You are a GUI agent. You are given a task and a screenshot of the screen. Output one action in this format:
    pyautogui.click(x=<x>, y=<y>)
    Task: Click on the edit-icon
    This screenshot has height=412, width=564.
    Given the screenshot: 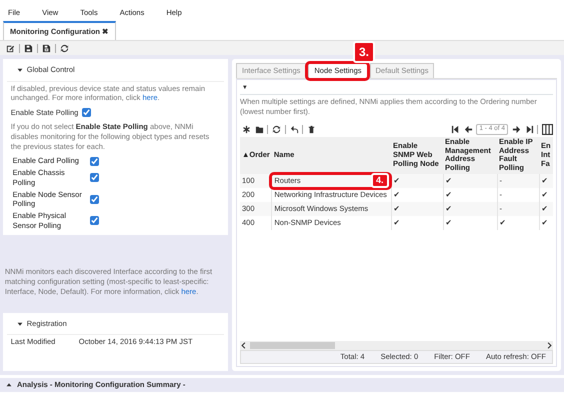 What is the action you would take?
    pyautogui.click(x=10, y=48)
    